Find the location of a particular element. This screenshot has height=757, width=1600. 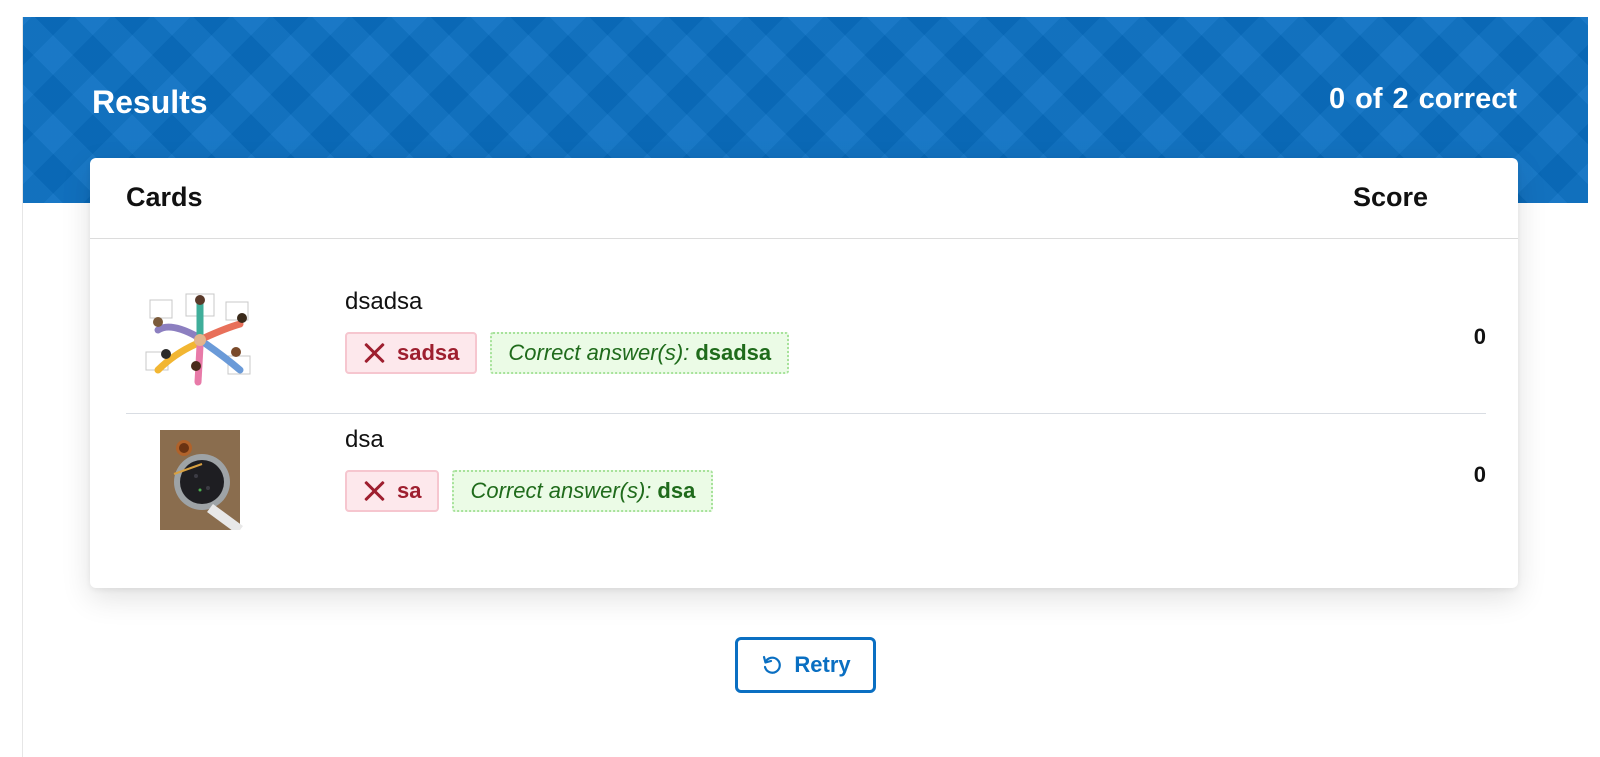

card-prompt: dsadsa is located at coordinates (384, 301).